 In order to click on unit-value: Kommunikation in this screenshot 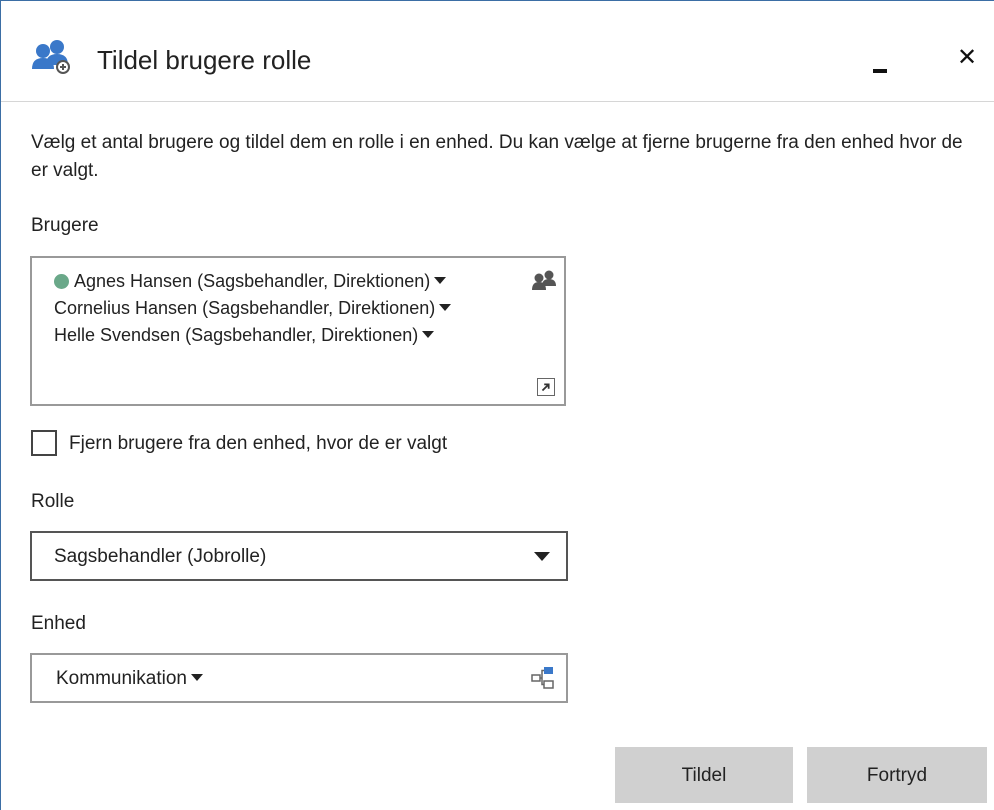, I will do `click(129, 679)`.